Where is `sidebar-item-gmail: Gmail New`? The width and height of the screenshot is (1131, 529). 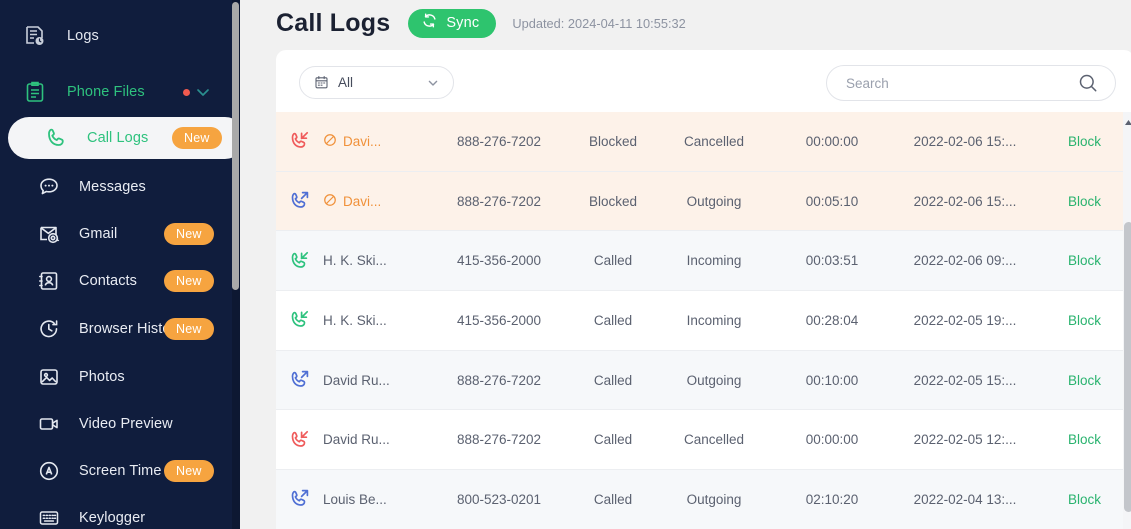 sidebar-item-gmail: Gmail New is located at coordinates (120, 234).